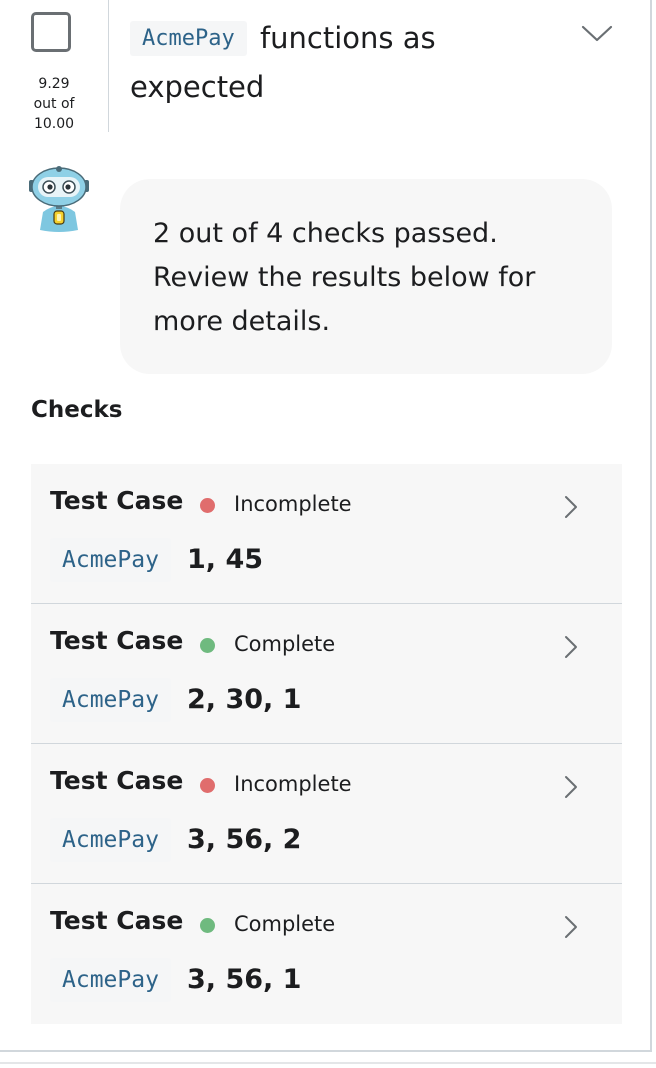  I want to click on title-code: AcmePay, so click(188, 38).